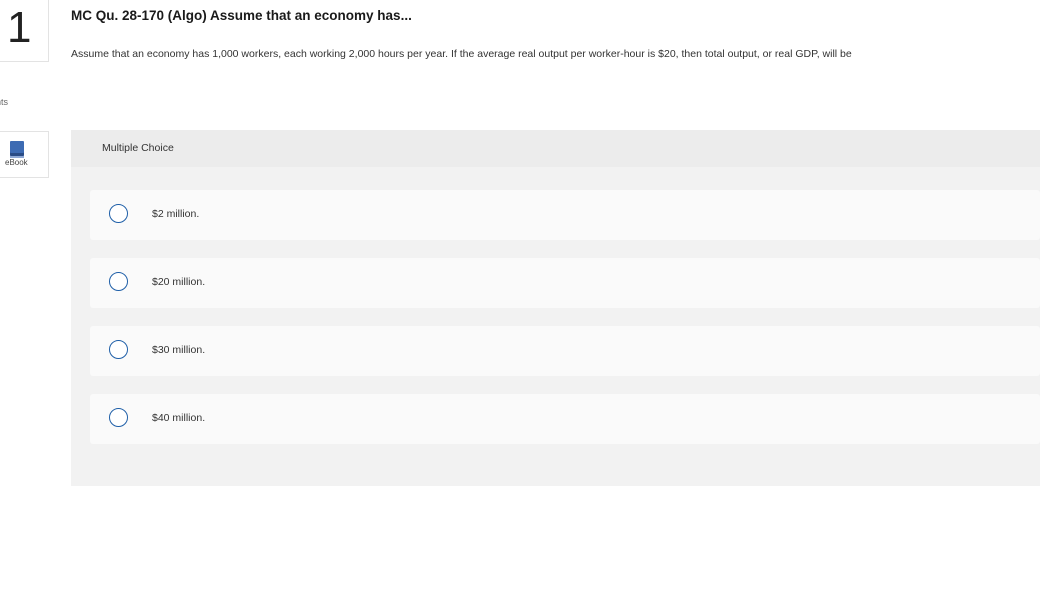  What do you see at coordinates (179, 282) in the screenshot?
I see `answer-option-label: $20 million.` at bounding box center [179, 282].